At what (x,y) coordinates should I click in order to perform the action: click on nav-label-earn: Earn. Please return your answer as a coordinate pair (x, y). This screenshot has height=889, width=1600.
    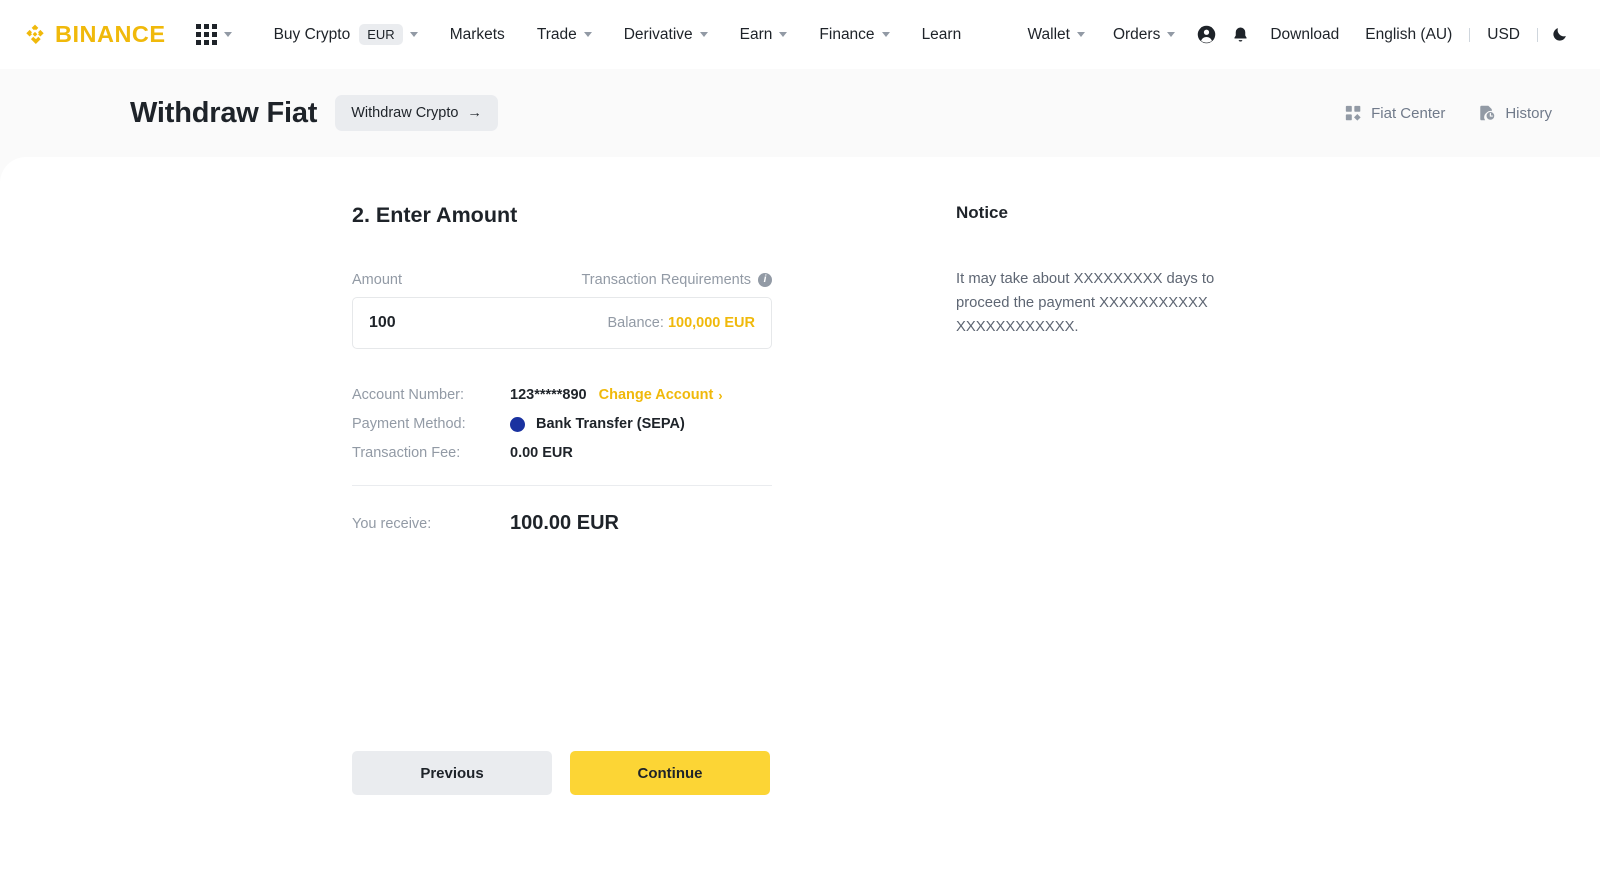
    Looking at the image, I should click on (756, 34).